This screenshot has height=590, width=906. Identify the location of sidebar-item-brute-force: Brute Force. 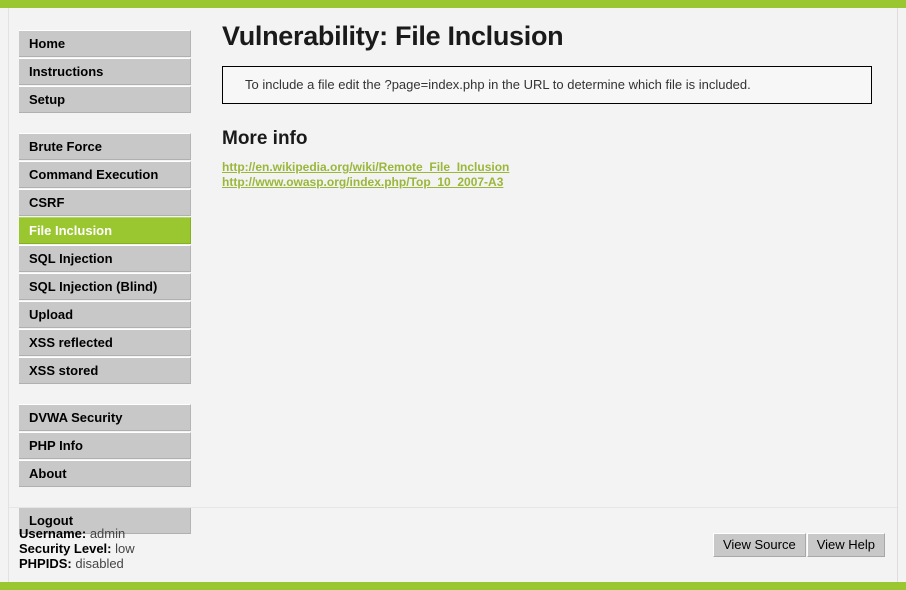
(105, 146).